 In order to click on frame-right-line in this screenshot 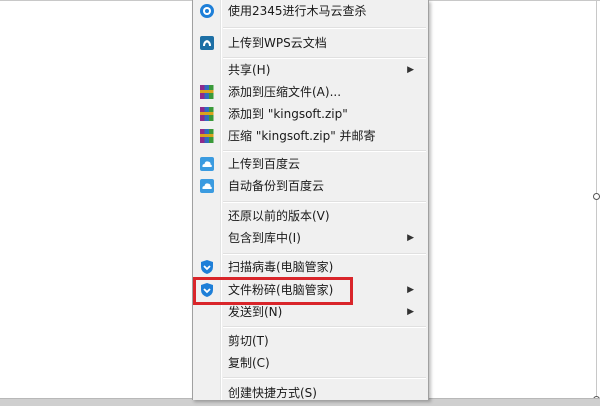, I will do `click(596, 200)`.